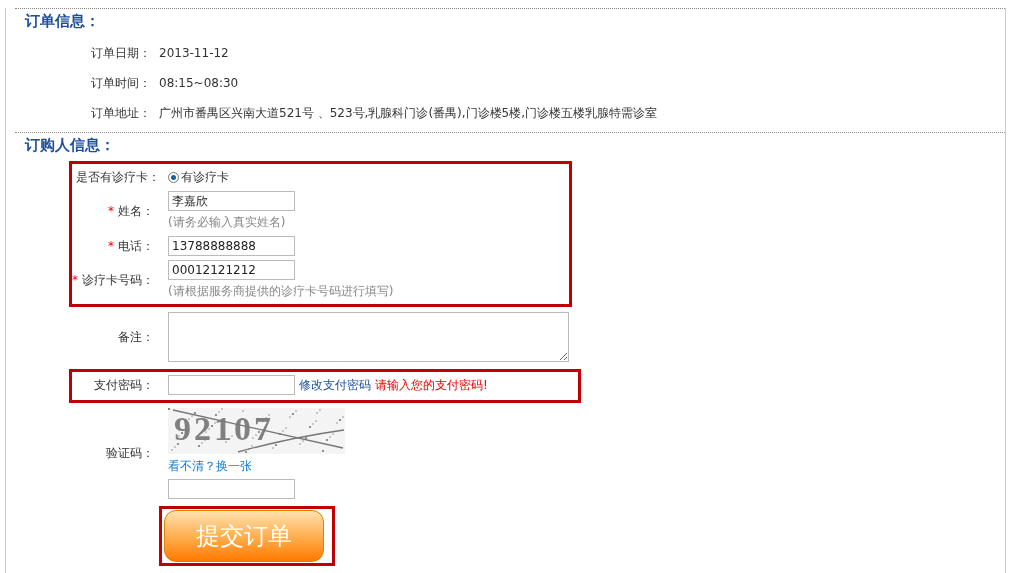 The width and height of the screenshot is (1012, 573). Describe the element at coordinates (231, 201) in the screenshot. I see `text-field: 李嘉欣` at that location.